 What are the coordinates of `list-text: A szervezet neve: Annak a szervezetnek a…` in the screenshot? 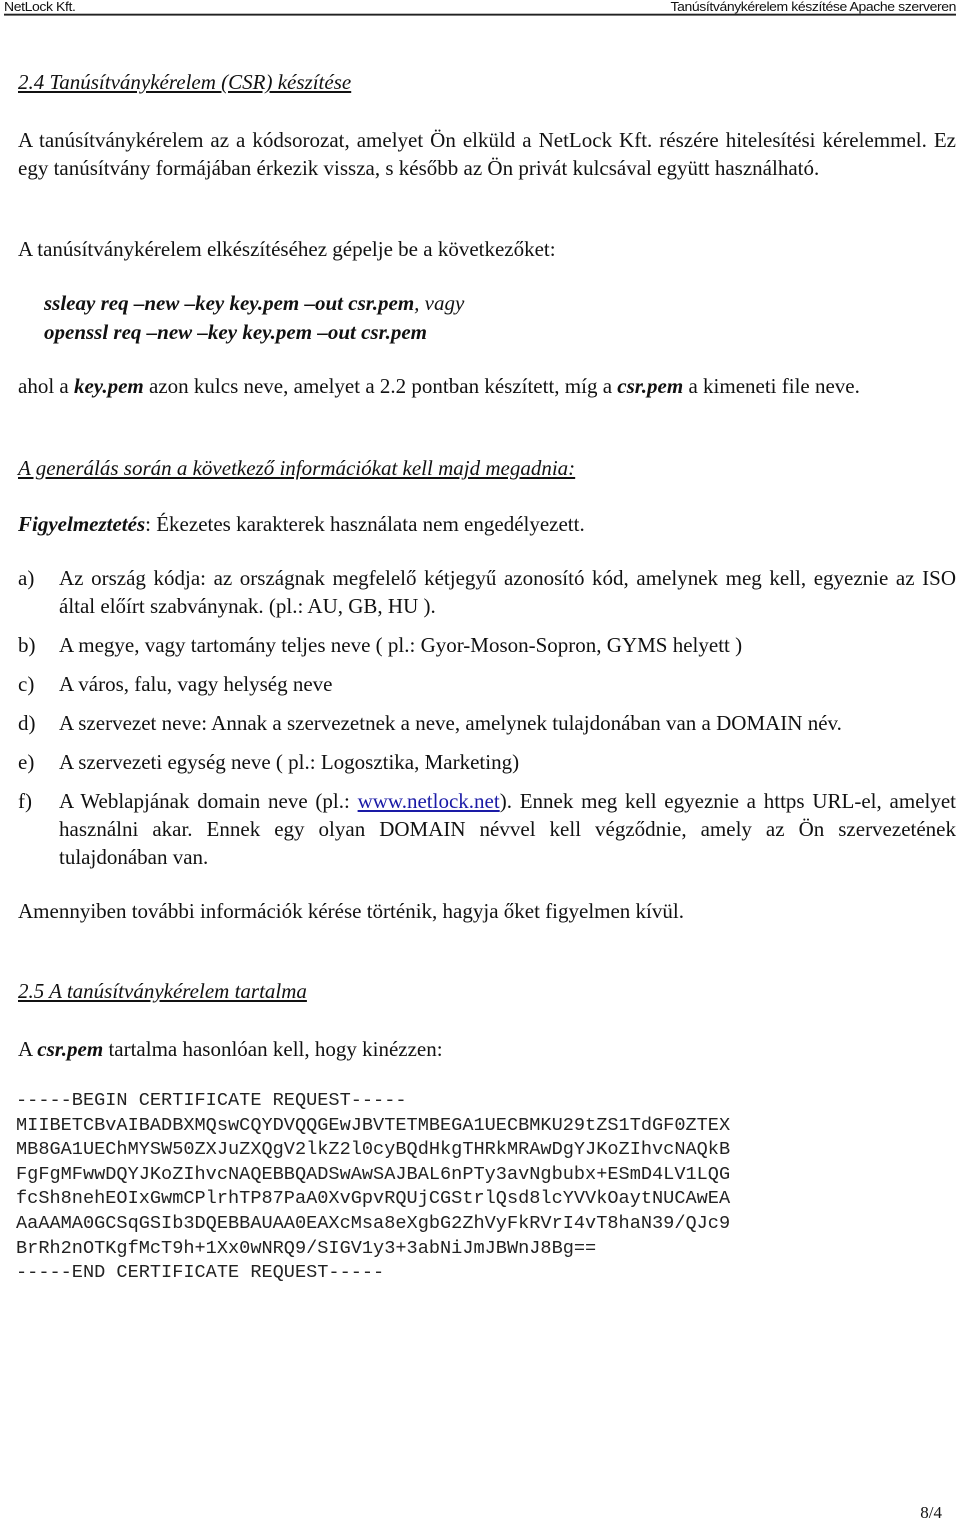 It's located at (450, 723).